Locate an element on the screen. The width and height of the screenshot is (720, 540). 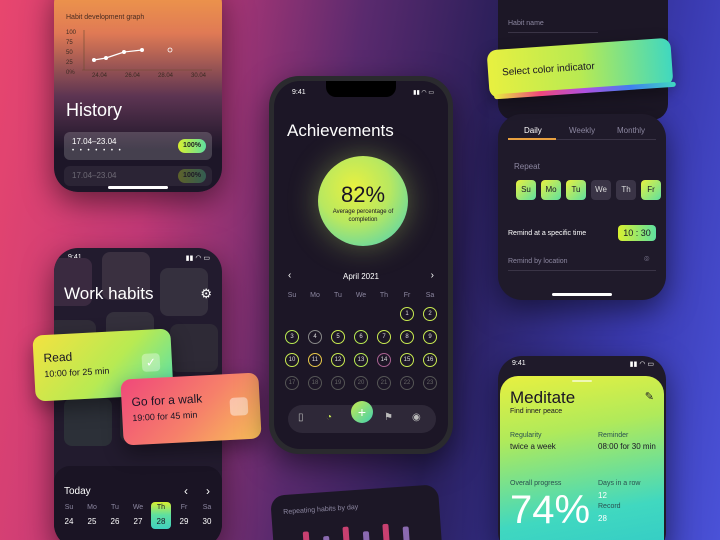
repeat-day-we: We is located at coordinates (601, 190).